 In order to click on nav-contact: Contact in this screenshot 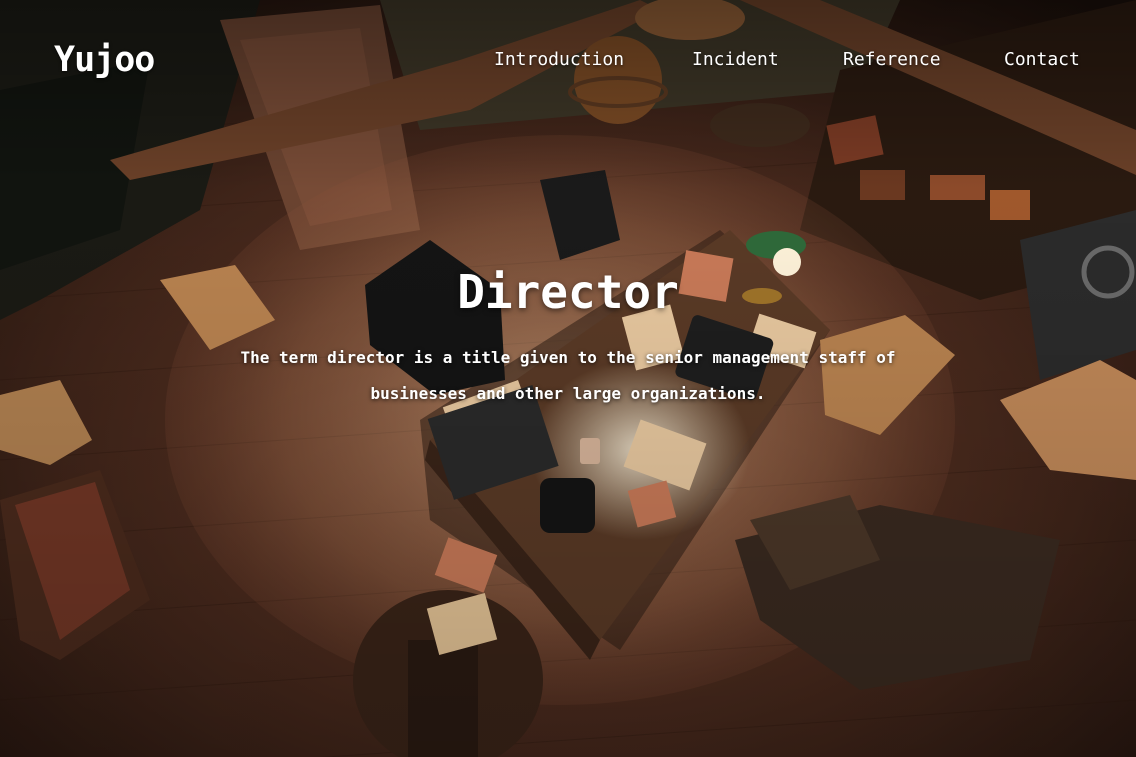, I will do `click(1042, 60)`.